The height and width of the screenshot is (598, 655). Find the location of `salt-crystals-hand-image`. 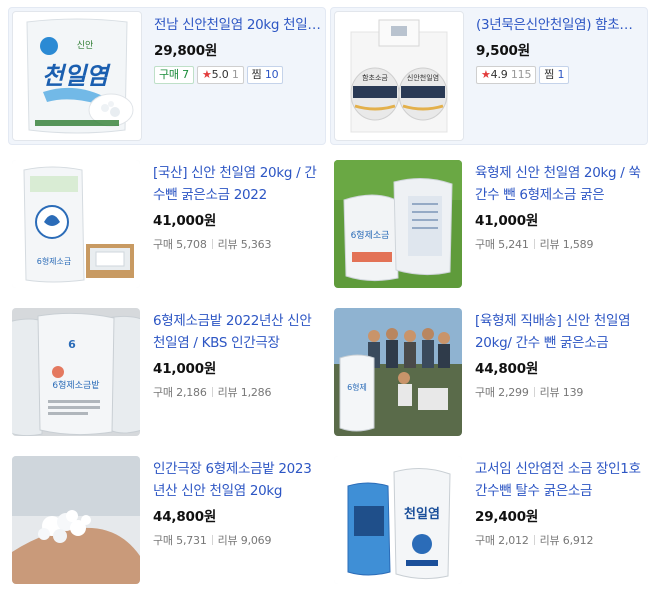

salt-crystals-hand-image is located at coordinates (76, 520).